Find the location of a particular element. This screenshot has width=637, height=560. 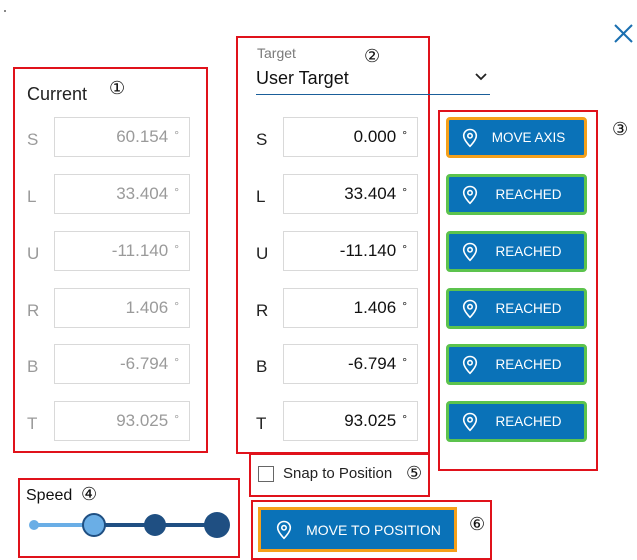

annotation-number-1: ① is located at coordinates (117, 88).